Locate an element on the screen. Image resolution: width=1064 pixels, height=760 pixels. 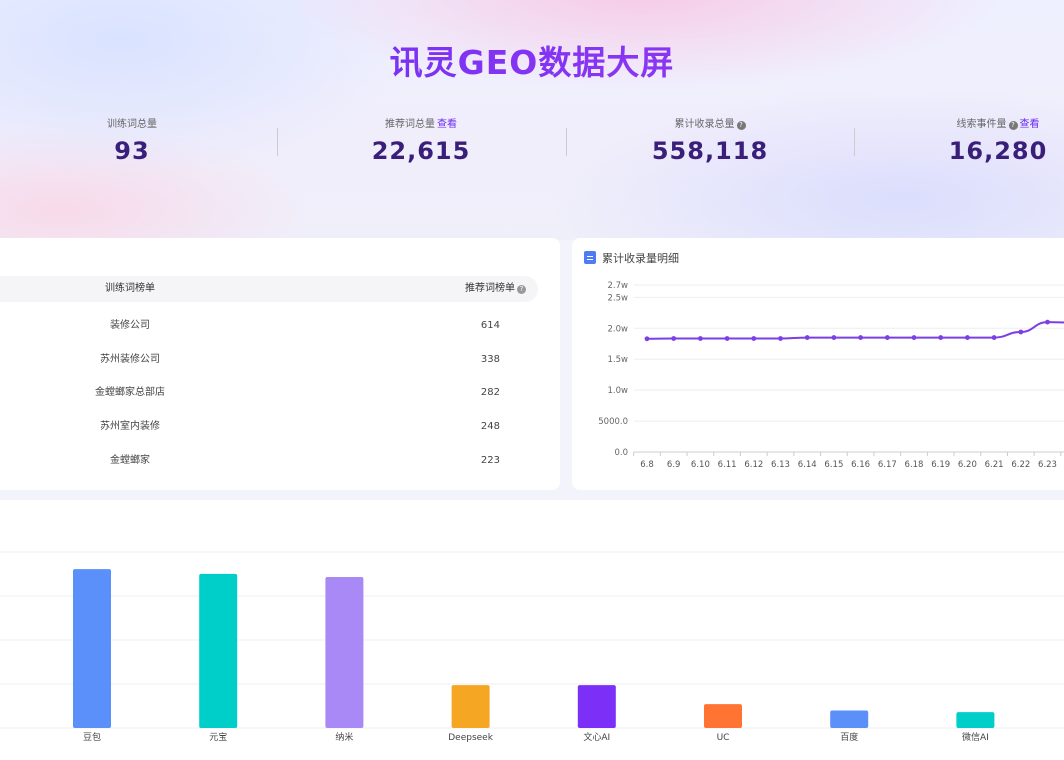
stat-training-words: 训练词总量 93 is located at coordinates (132, 141).